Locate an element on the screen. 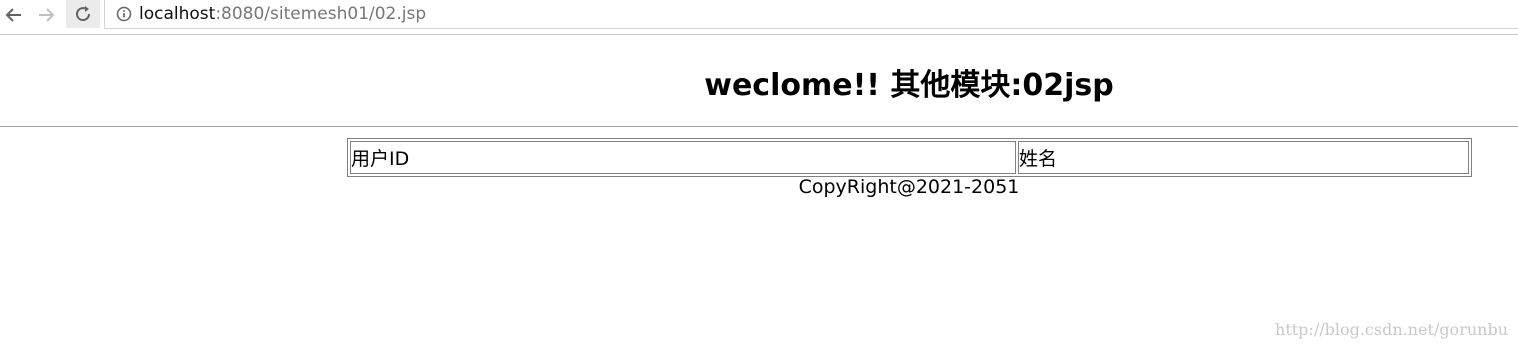 The width and height of the screenshot is (1518, 349). horizontal-rule is located at coordinates (759, 126).